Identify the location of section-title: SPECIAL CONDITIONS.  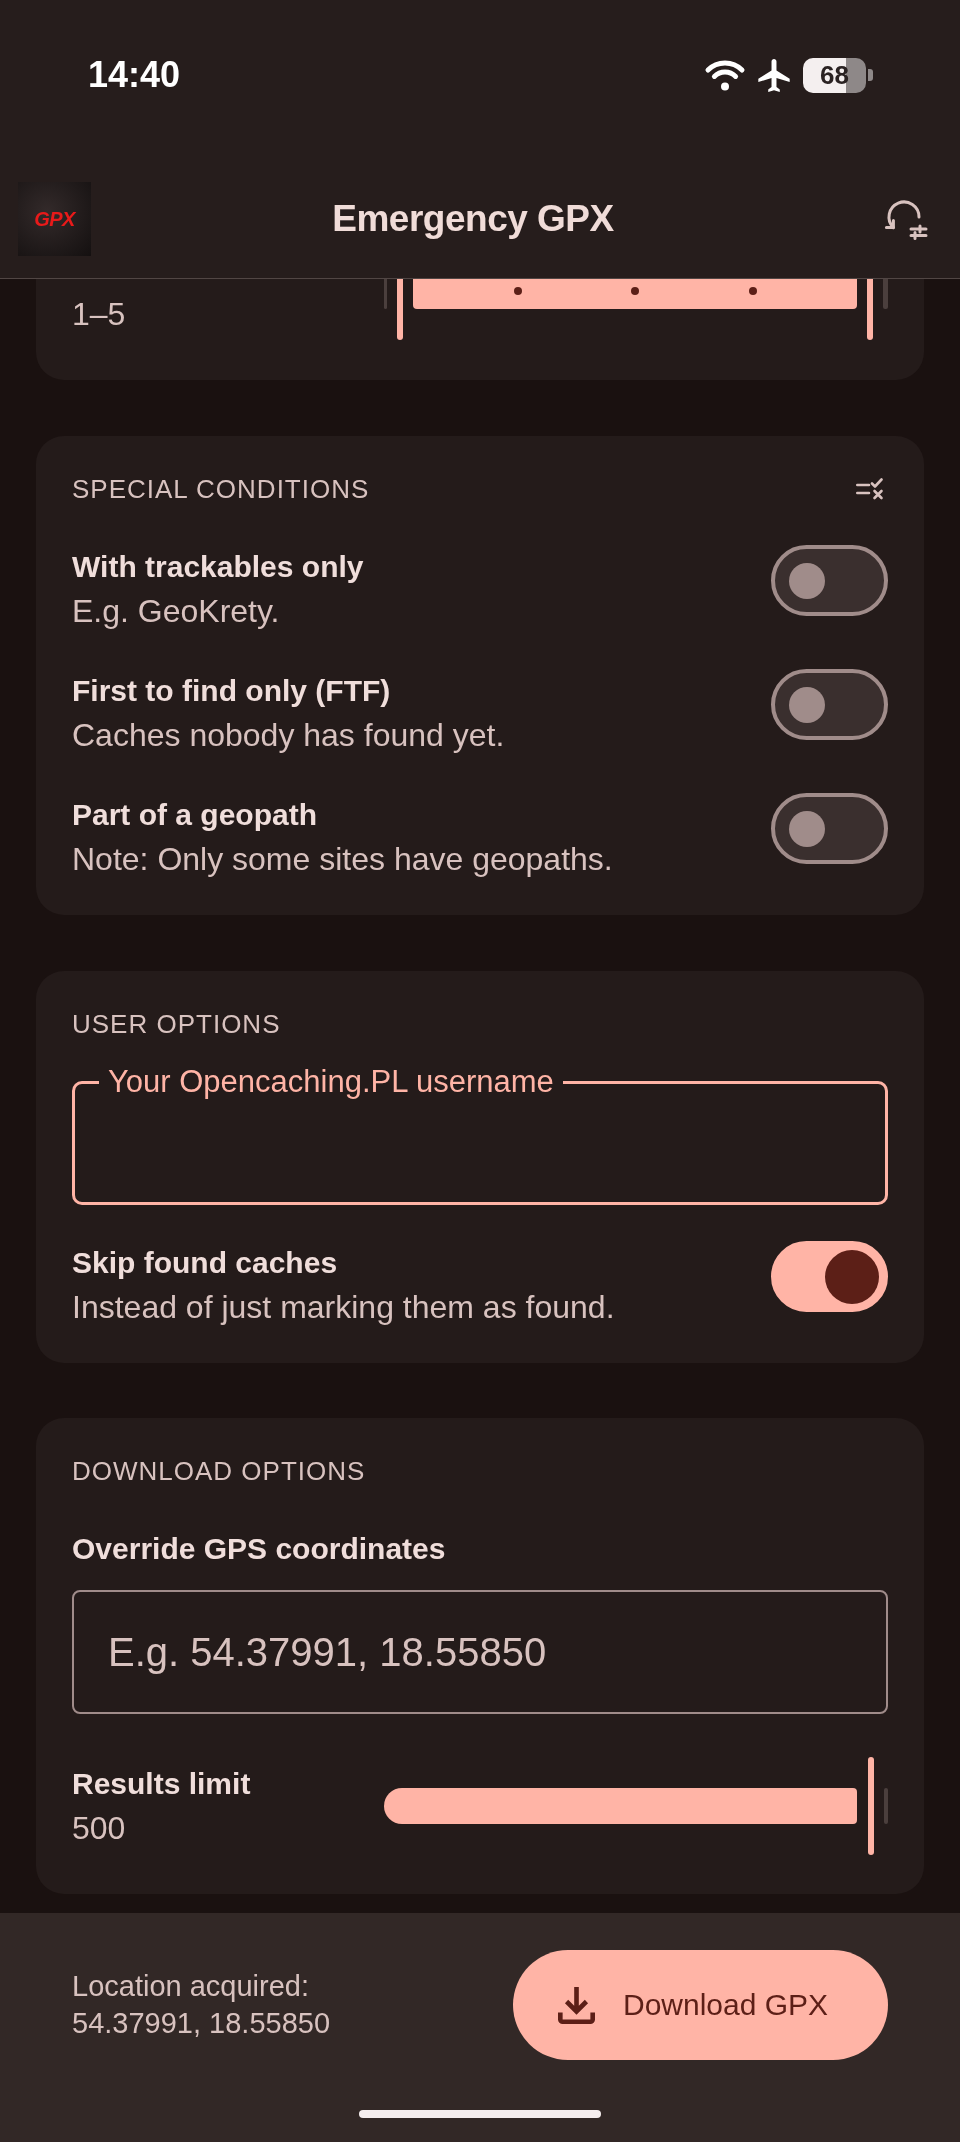
(221, 489).